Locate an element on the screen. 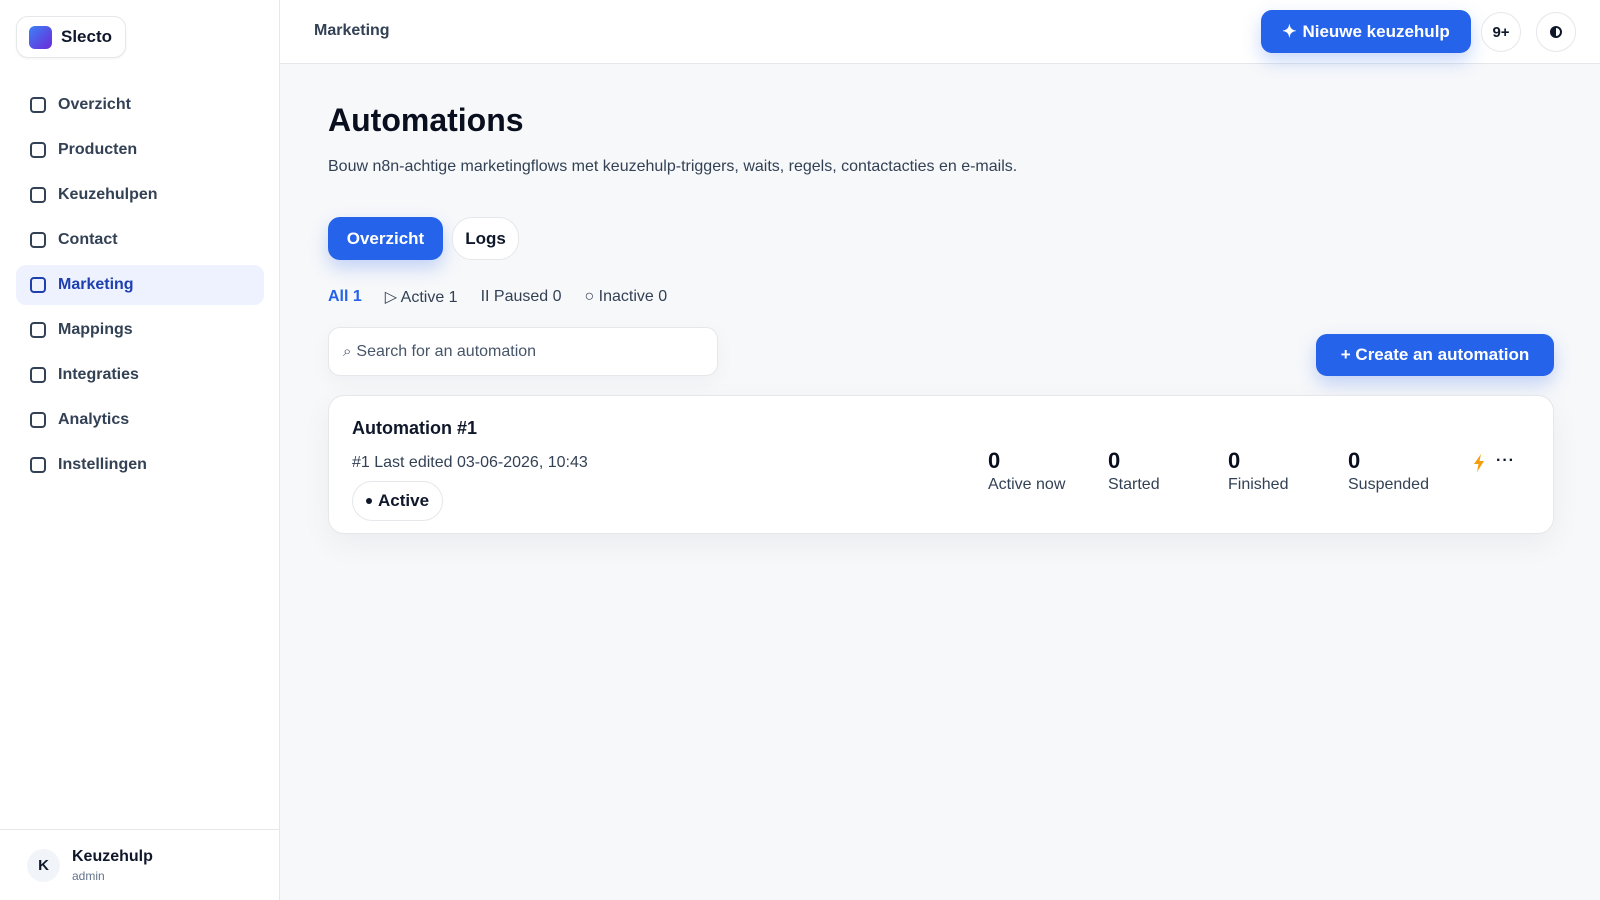  new-keuzehulp-label: Nieuwe keuzehulp is located at coordinates (1376, 31).